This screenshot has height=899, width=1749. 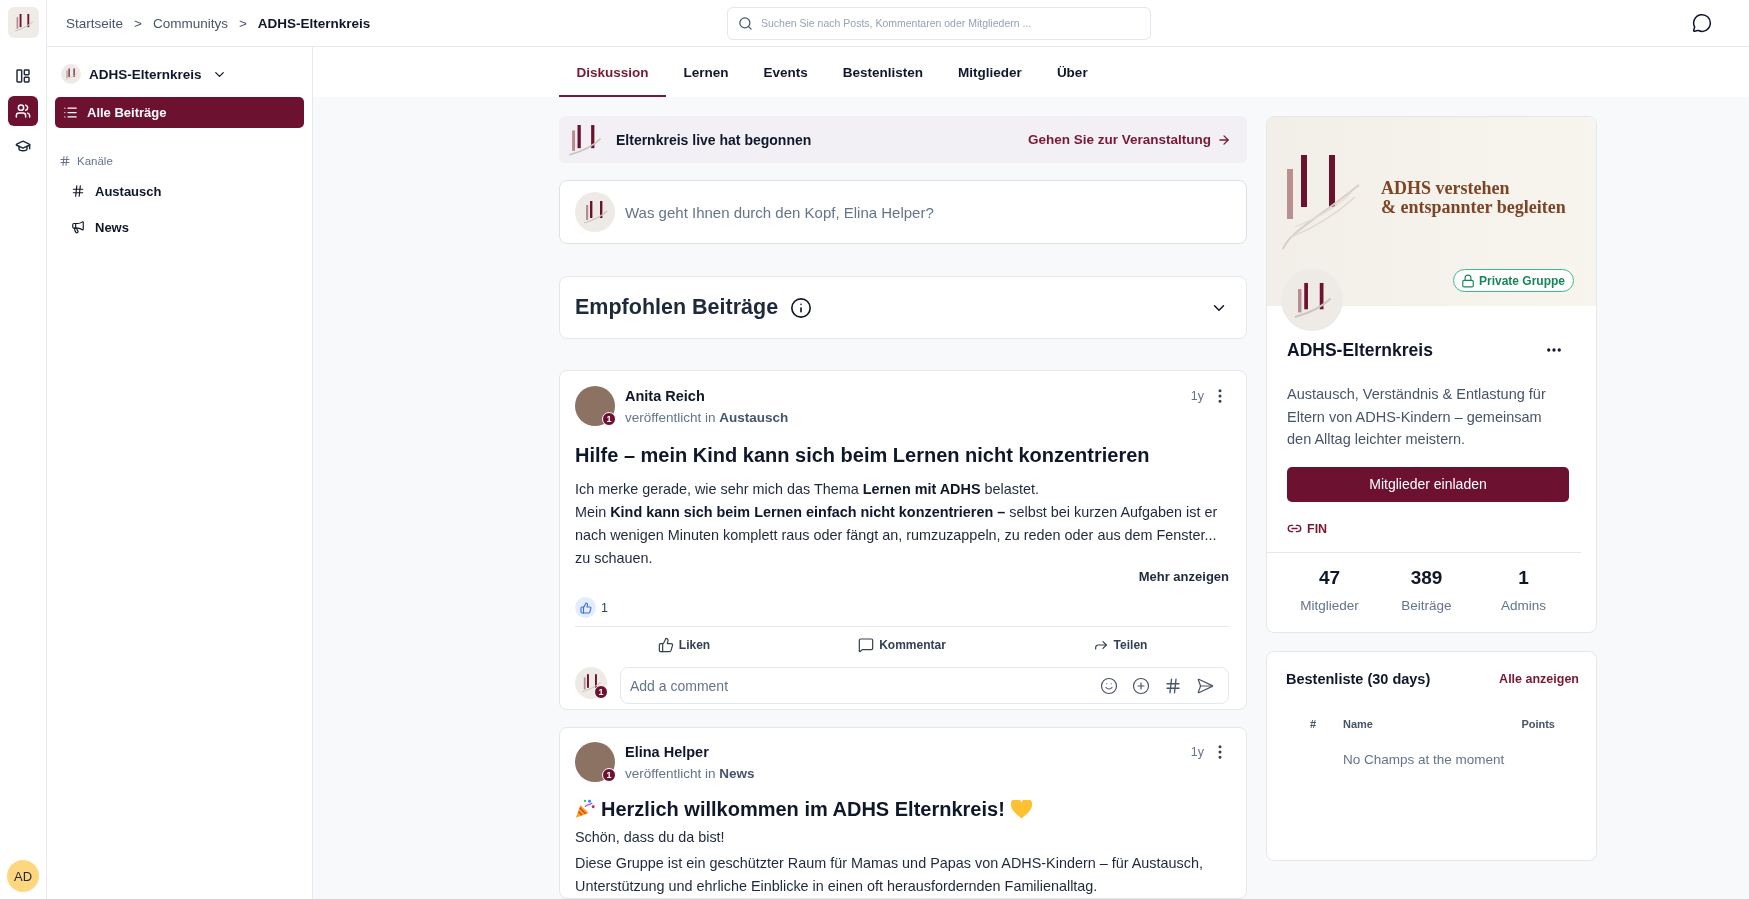 What do you see at coordinates (862, 455) in the screenshot?
I see `post-title: Hilfe – mein Kind kann sich beim Lernen nicht konzentrieren` at bounding box center [862, 455].